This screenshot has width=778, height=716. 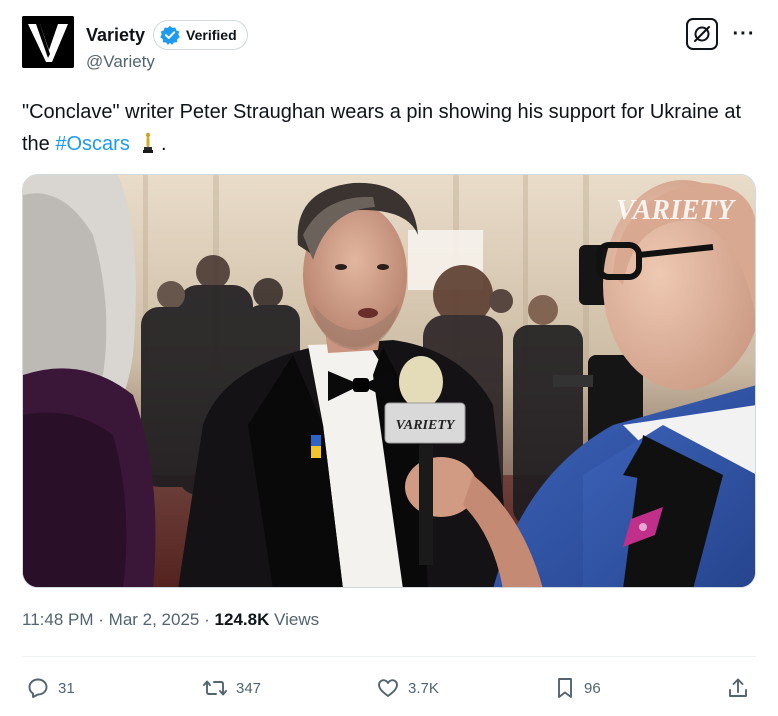 What do you see at coordinates (744, 34) in the screenshot?
I see `more-options-button: ···` at bounding box center [744, 34].